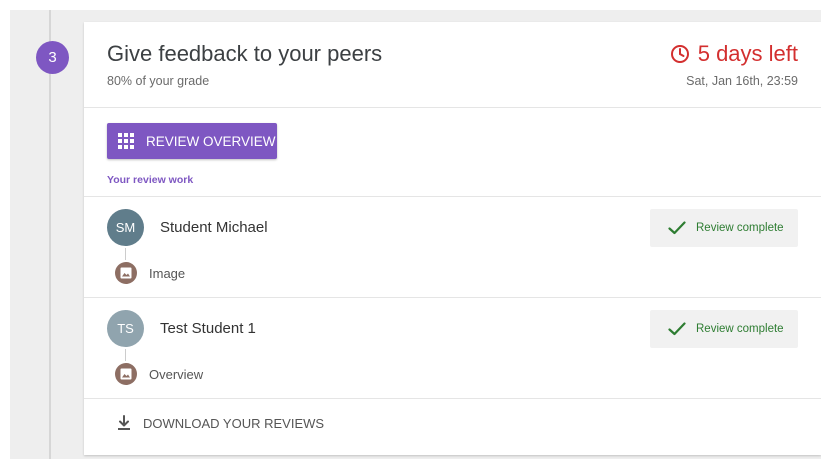 This screenshot has width=821, height=459. I want to click on deadline-date: Sat, Jan 16th, 23:59, so click(742, 81).